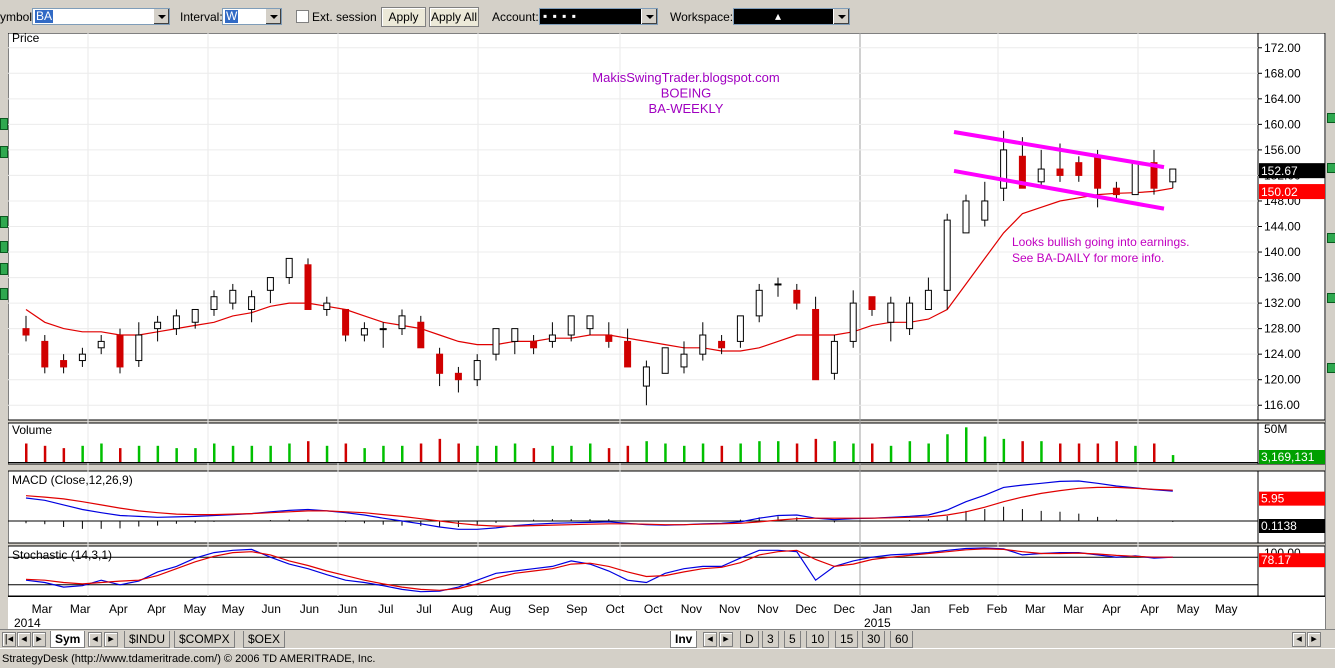 The width and height of the screenshot is (1335, 668). I want to click on period-tab-5: 5, so click(792, 639).